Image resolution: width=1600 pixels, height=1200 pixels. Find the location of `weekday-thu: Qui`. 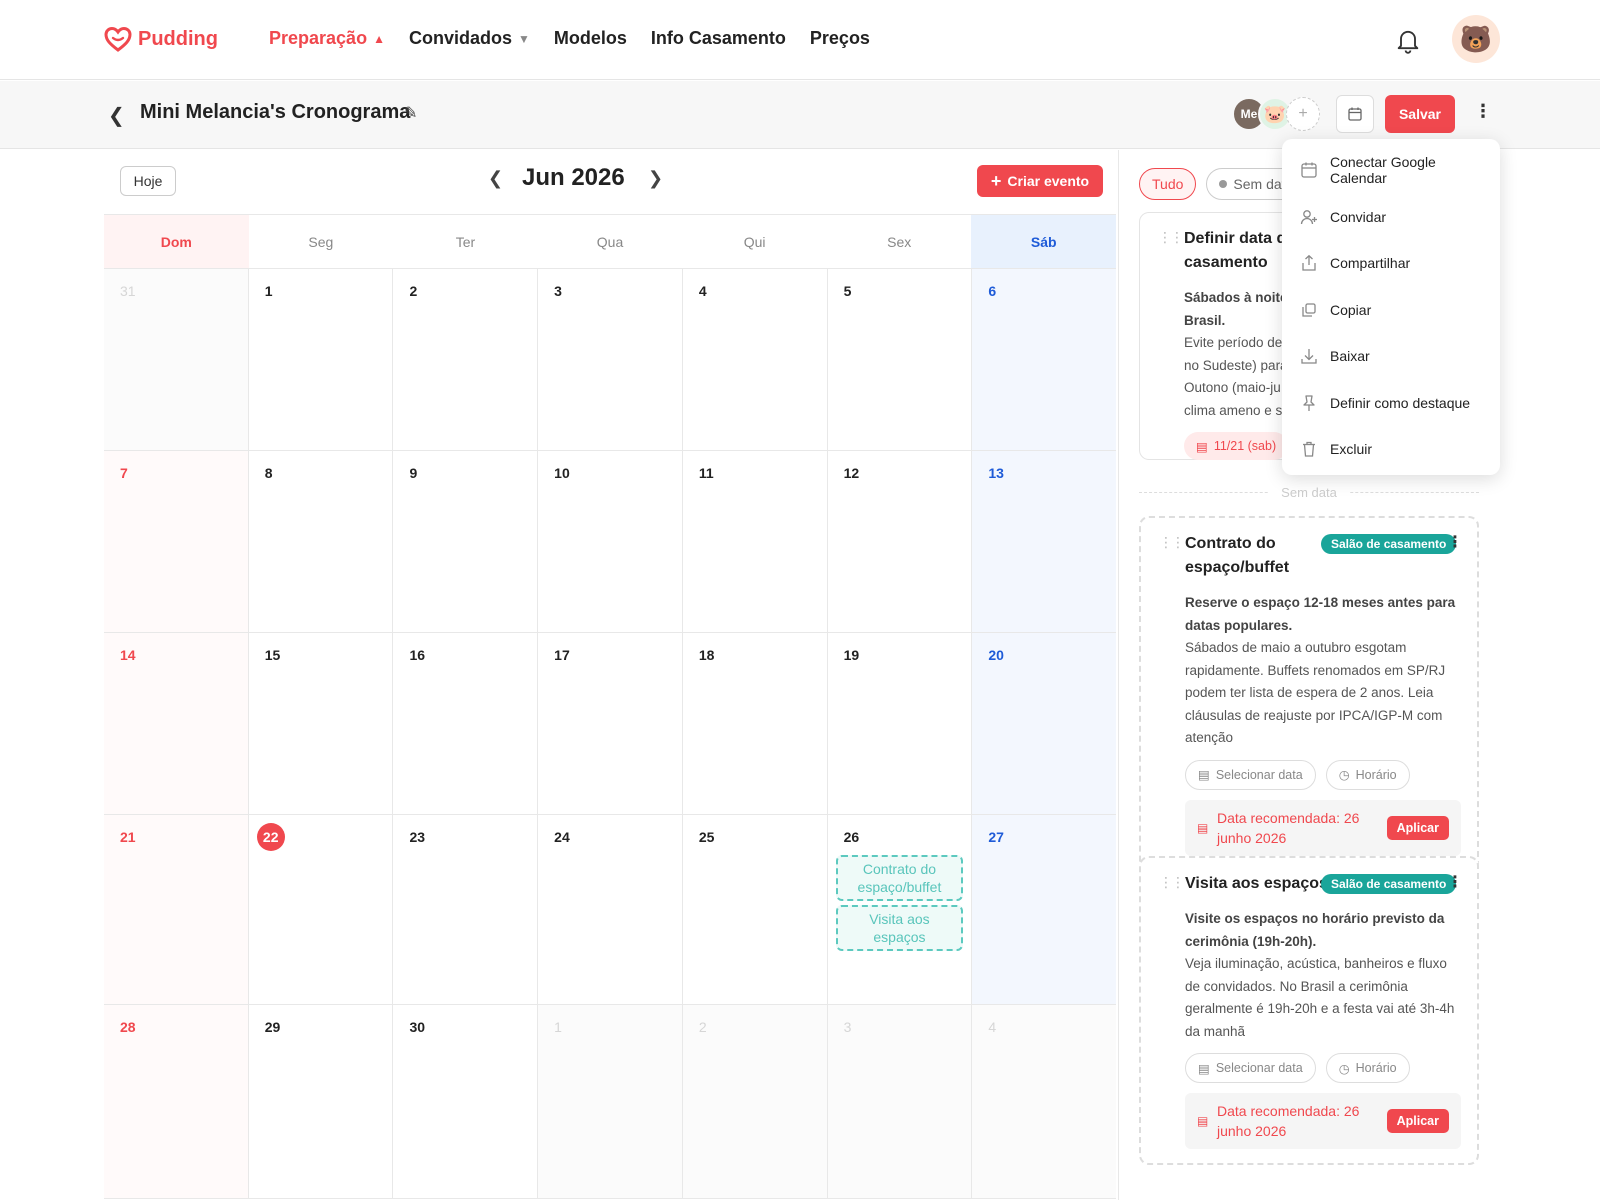

weekday-thu: Qui is located at coordinates (754, 242).